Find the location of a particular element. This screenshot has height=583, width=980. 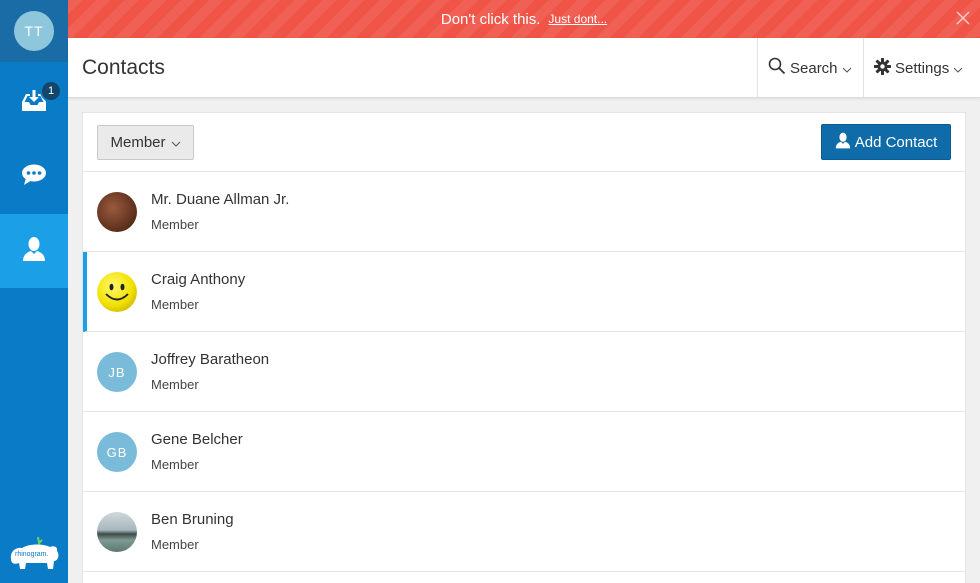

contact-avatar-initials: GB is located at coordinates (117, 452).